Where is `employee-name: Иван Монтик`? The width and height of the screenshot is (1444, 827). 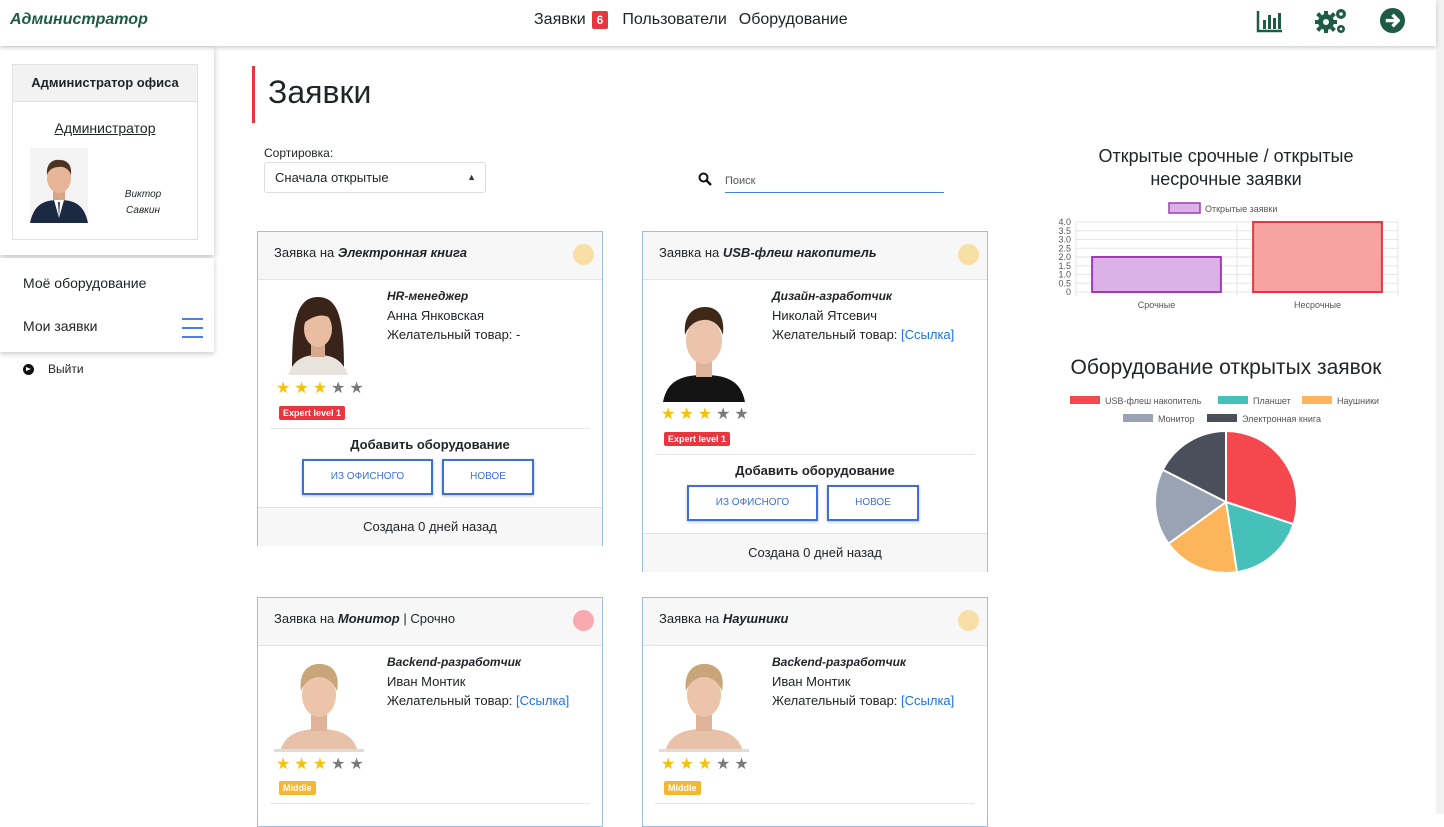
employee-name: Иван Монтик is located at coordinates (811, 681).